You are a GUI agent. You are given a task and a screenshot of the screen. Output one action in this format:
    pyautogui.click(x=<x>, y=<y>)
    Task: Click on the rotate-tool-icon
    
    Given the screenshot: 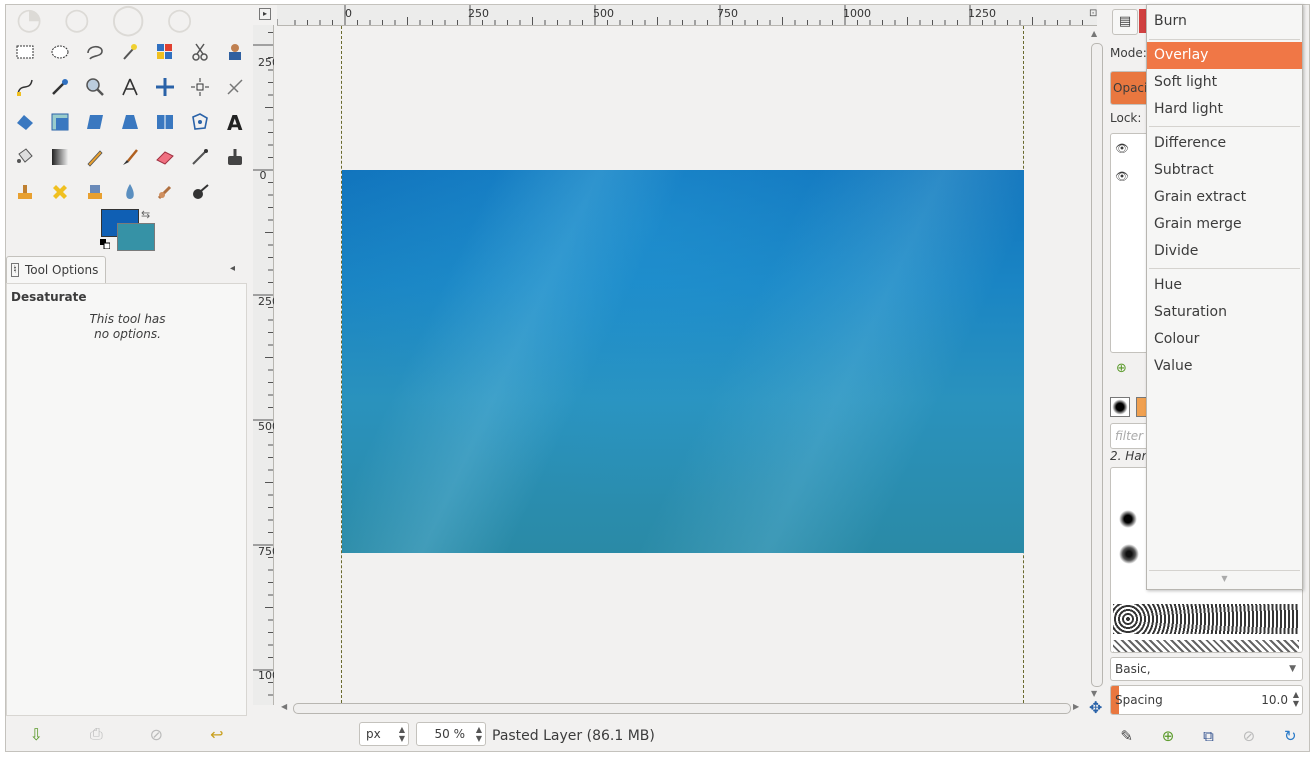 What is the action you would take?
    pyautogui.click(x=25, y=122)
    